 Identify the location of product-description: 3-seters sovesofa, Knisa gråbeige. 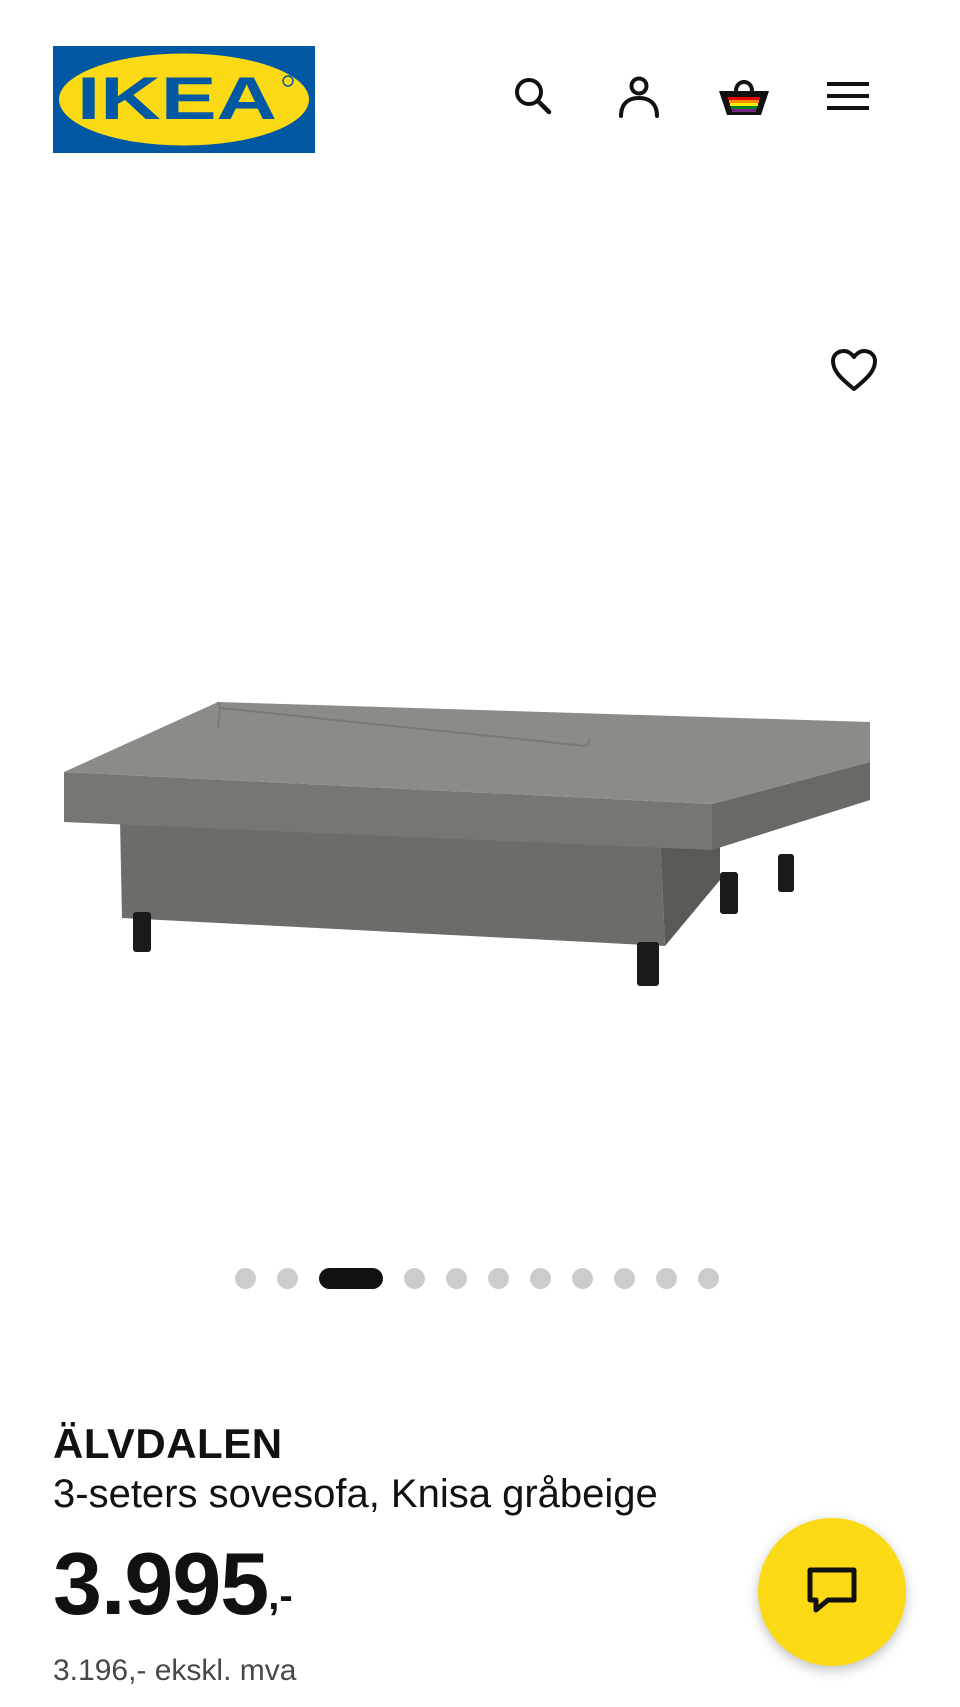
(355, 1494).